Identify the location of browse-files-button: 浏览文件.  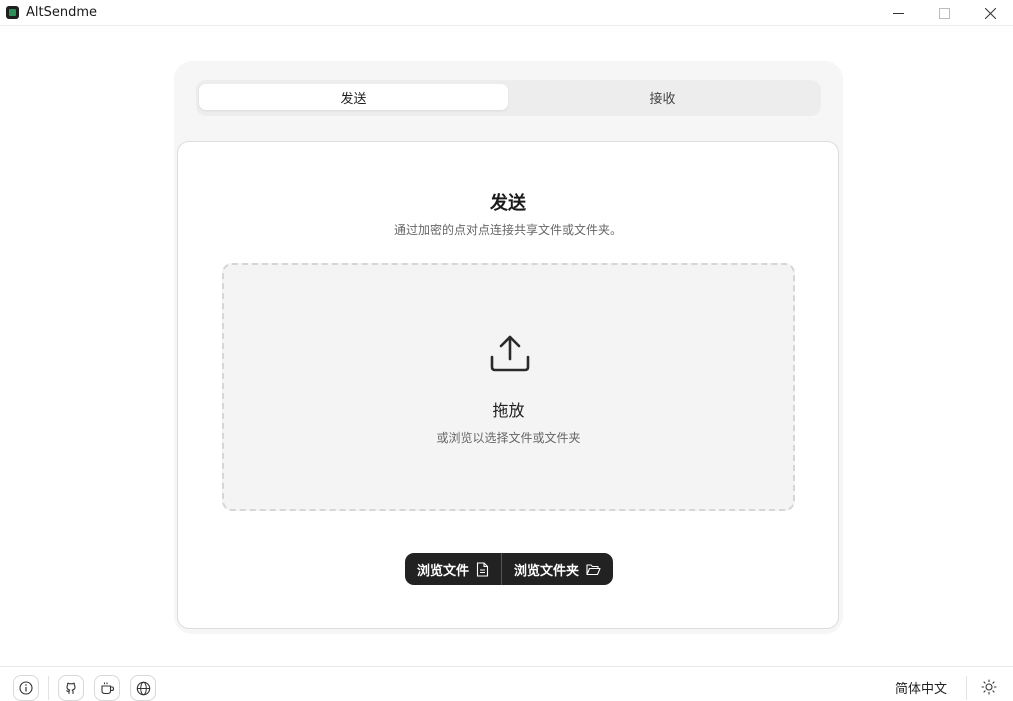
(453, 569).